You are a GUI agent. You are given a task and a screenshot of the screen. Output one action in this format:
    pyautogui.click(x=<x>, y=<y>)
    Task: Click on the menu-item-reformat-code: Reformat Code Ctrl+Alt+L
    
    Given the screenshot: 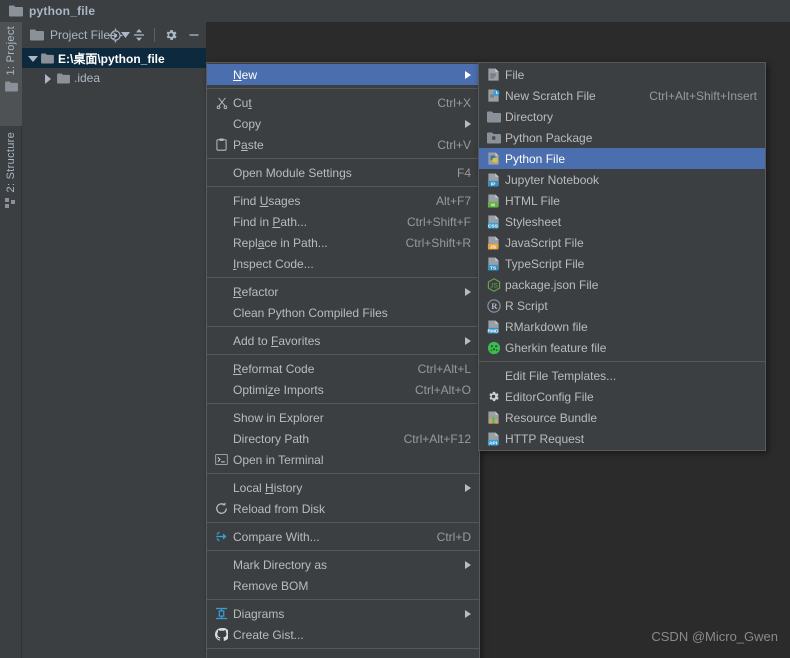 What is the action you would take?
    pyautogui.click(x=343, y=368)
    